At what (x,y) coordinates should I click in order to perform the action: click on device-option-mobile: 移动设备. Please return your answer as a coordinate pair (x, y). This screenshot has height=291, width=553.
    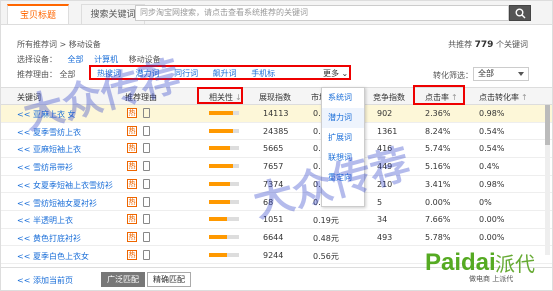
    Looking at the image, I should click on (145, 59).